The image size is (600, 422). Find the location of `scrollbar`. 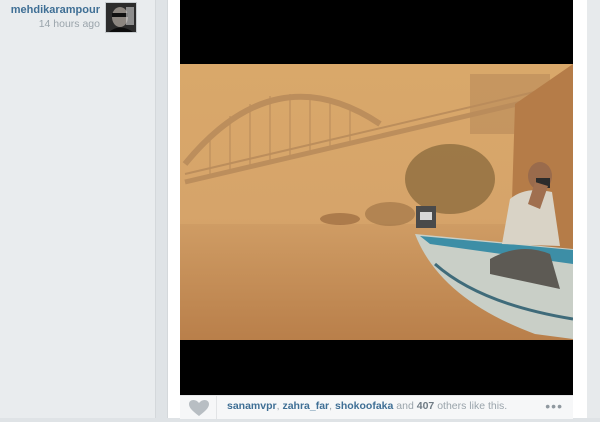

scrollbar is located at coordinates (593, 209).